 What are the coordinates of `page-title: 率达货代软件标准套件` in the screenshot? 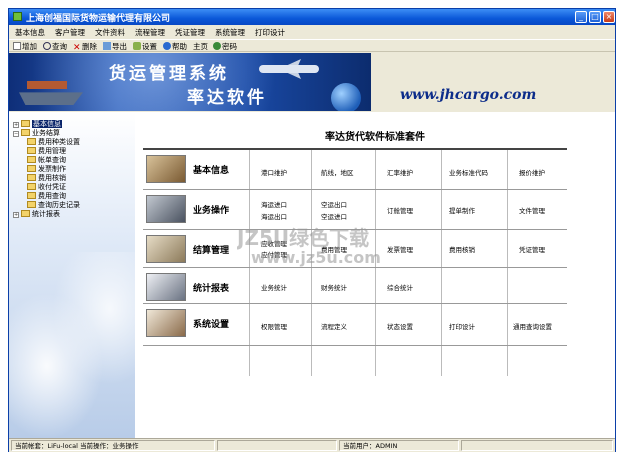 It's located at (375, 137).